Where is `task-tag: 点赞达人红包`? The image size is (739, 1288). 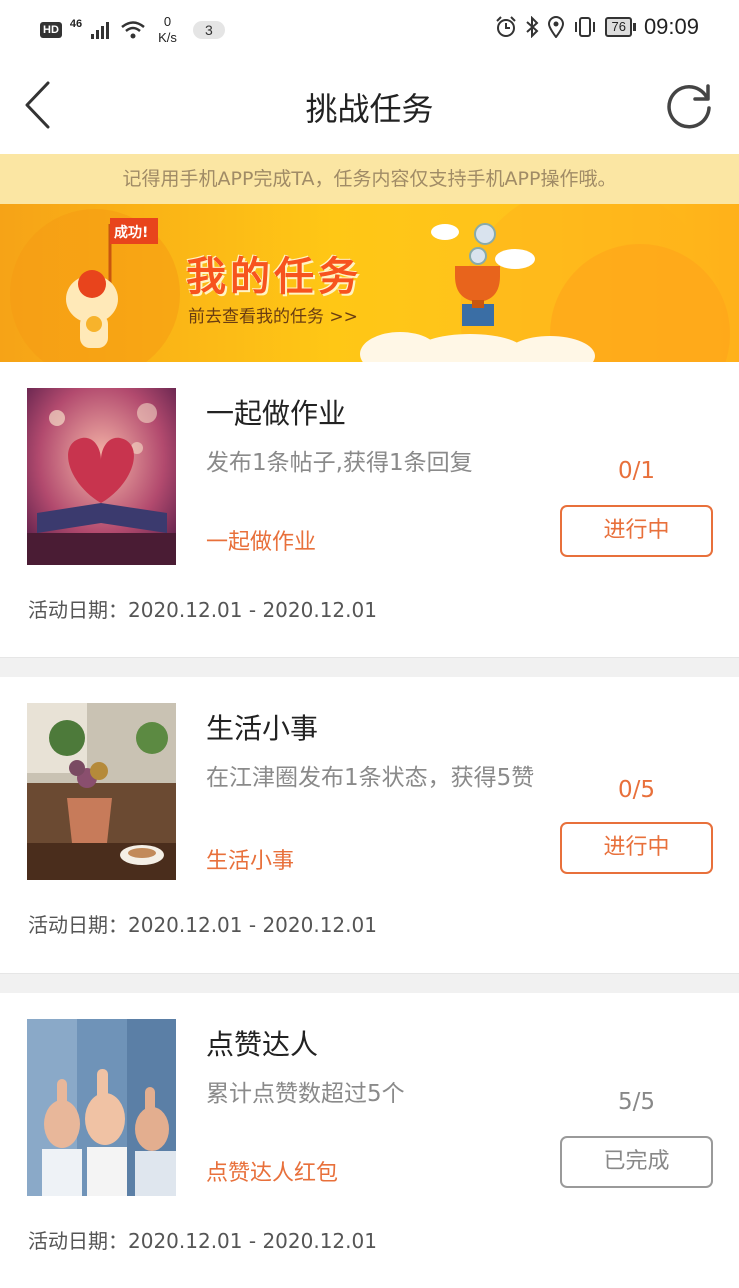
task-tag: 点赞达人红包 is located at coordinates (272, 1173).